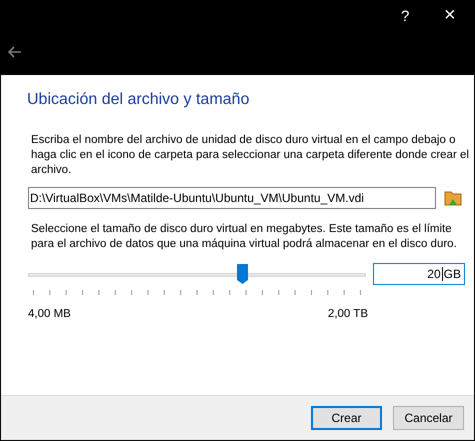 The height and width of the screenshot is (441, 475). I want to click on page-heading: Ubicación del archivo y tamaño, so click(138, 100).